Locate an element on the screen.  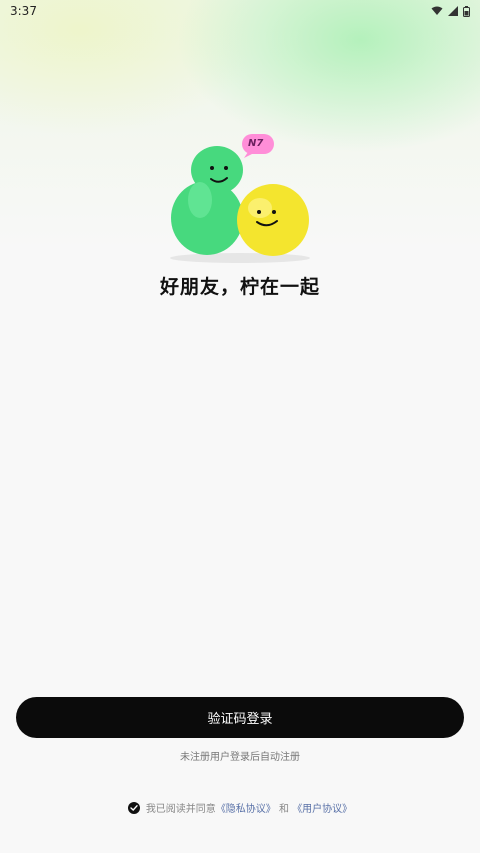
agreement-checkbox is located at coordinates (133, 807).